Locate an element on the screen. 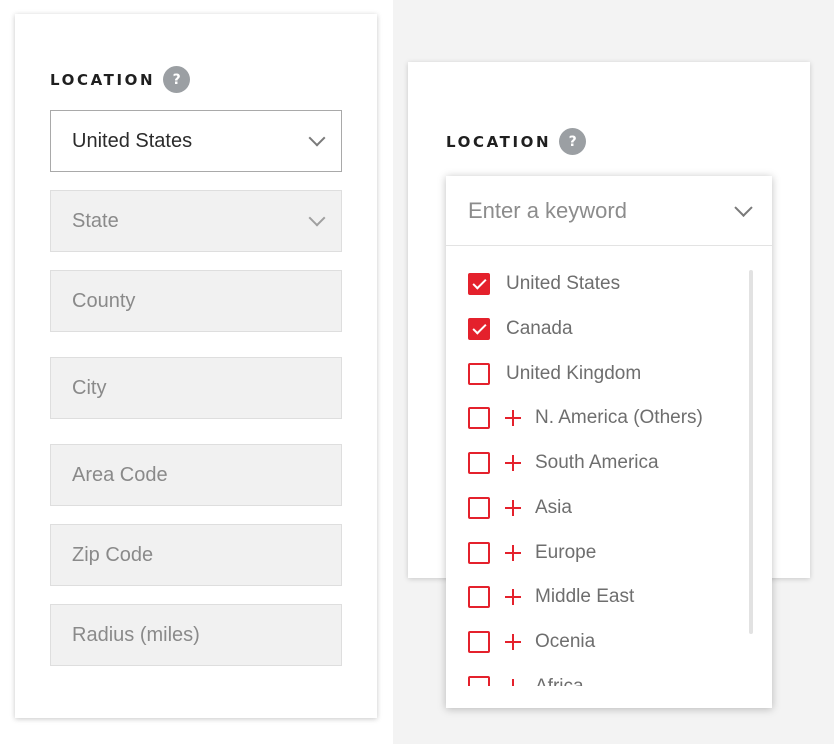  option-label: Canada is located at coordinates (539, 328).